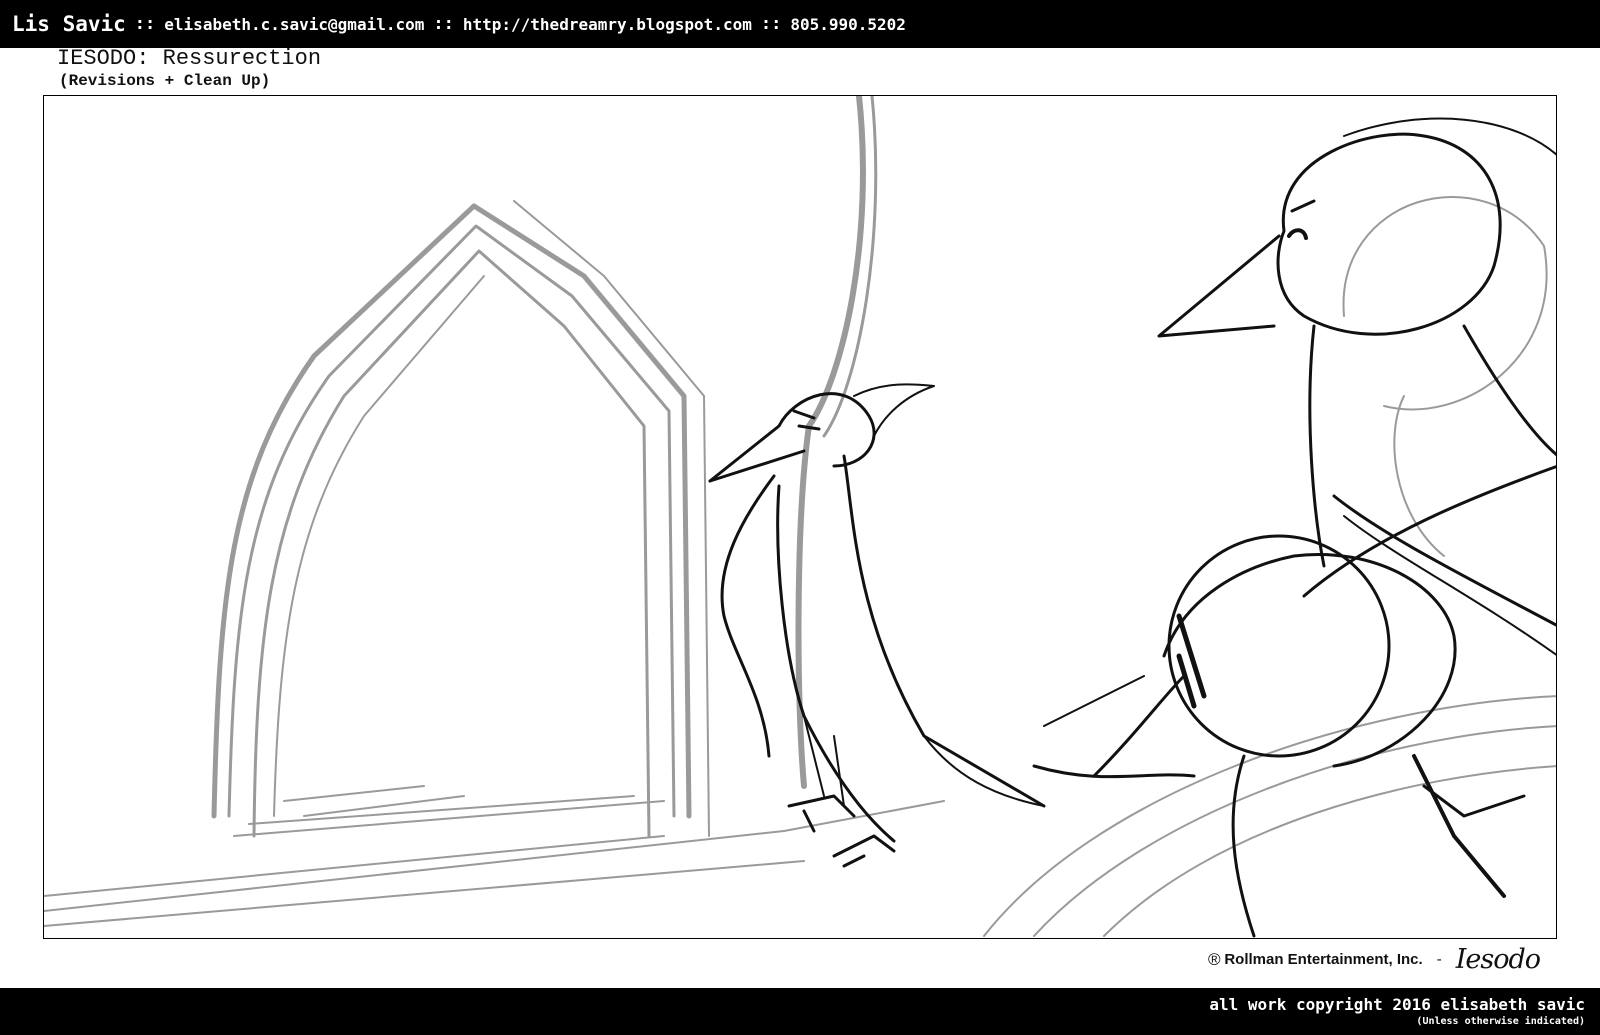 The width and height of the screenshot is (1600, 1035). What do you see at coordinates (165, 81) in the screenshot?
I see `project-subtitle: (Revisions + Clean Up)` at bounding box center [165, 81].